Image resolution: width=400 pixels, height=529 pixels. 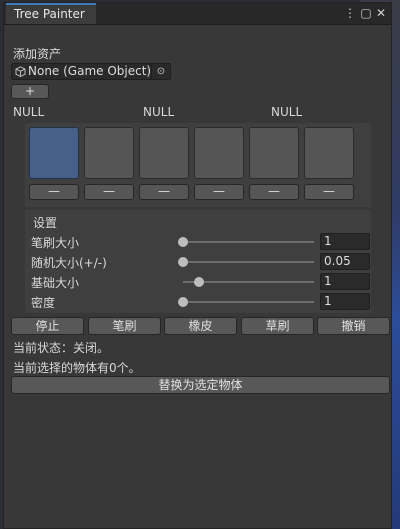 I want to click on density-slider, so click(x=246, y=302).